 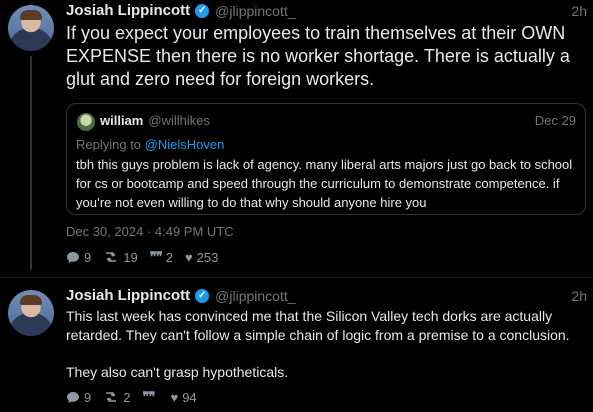 I want to click on retweet-count: 19, so click(x=130, y=257).